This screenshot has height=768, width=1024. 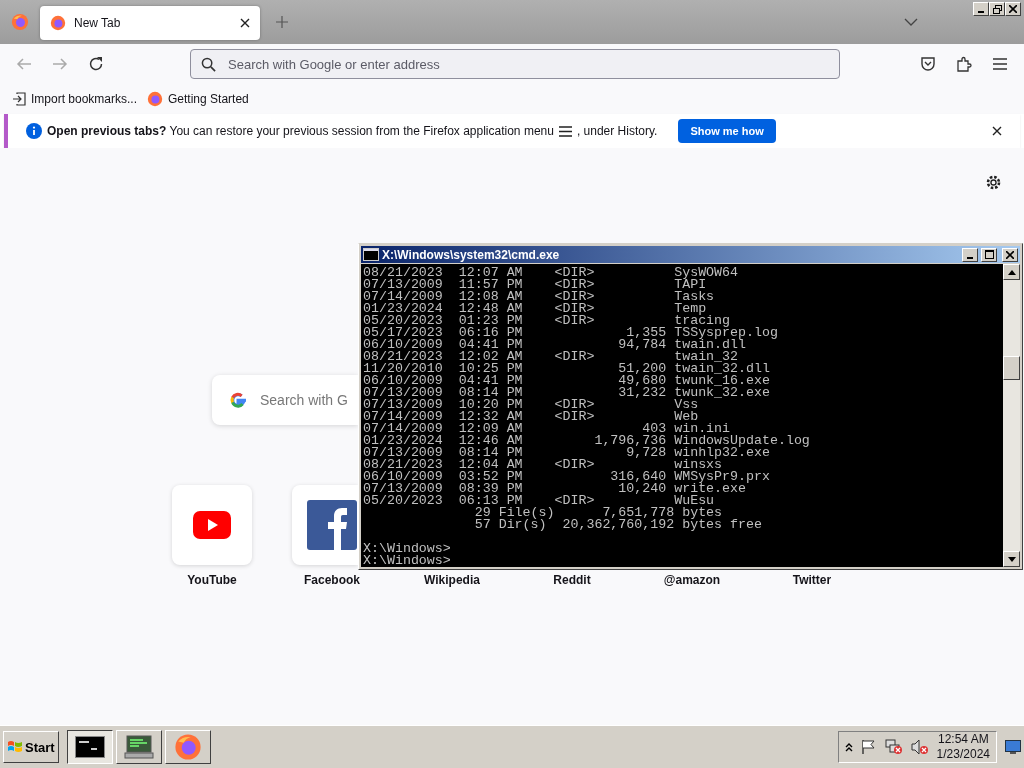 What do you see at coordinates (692, 580) in the screenshot?
I see `shortcut-label: @amazon` at bounding box center [692, 580].